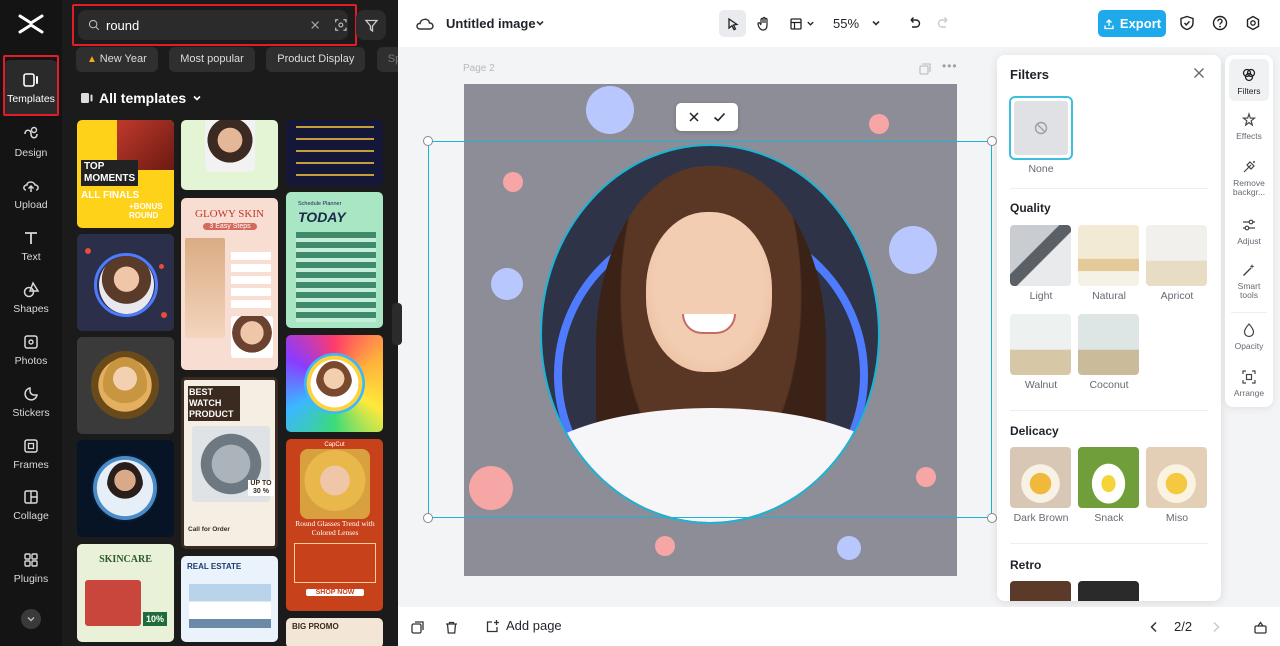  Describe the element at coordinates (1199, 73) in the screenshot. I see `close-icon` at that location.